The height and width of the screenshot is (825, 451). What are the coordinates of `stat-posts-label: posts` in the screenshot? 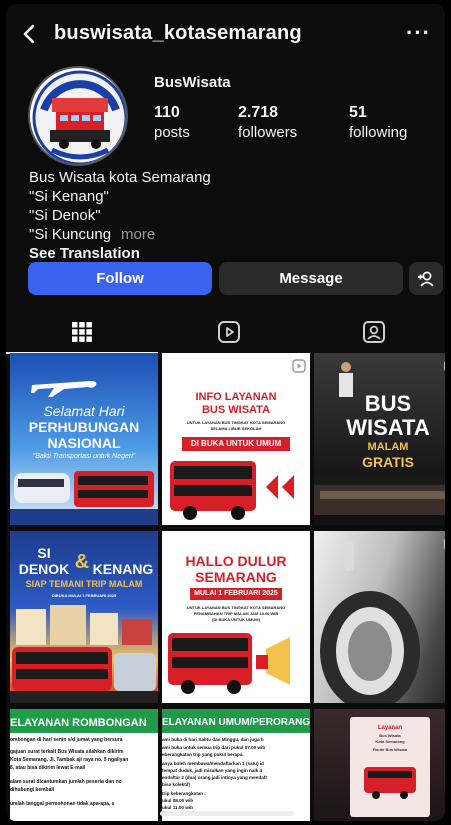 It's located at (172, 132).